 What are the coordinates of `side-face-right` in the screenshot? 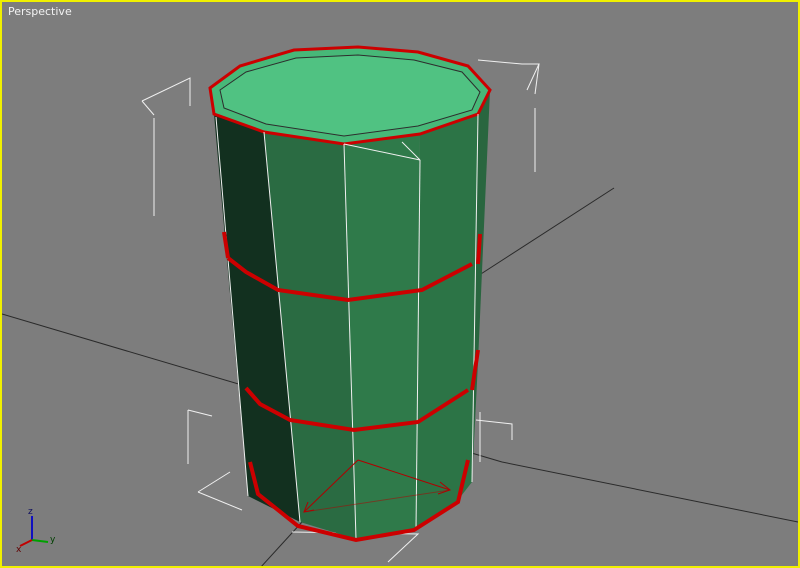 It's located at (447, 322).